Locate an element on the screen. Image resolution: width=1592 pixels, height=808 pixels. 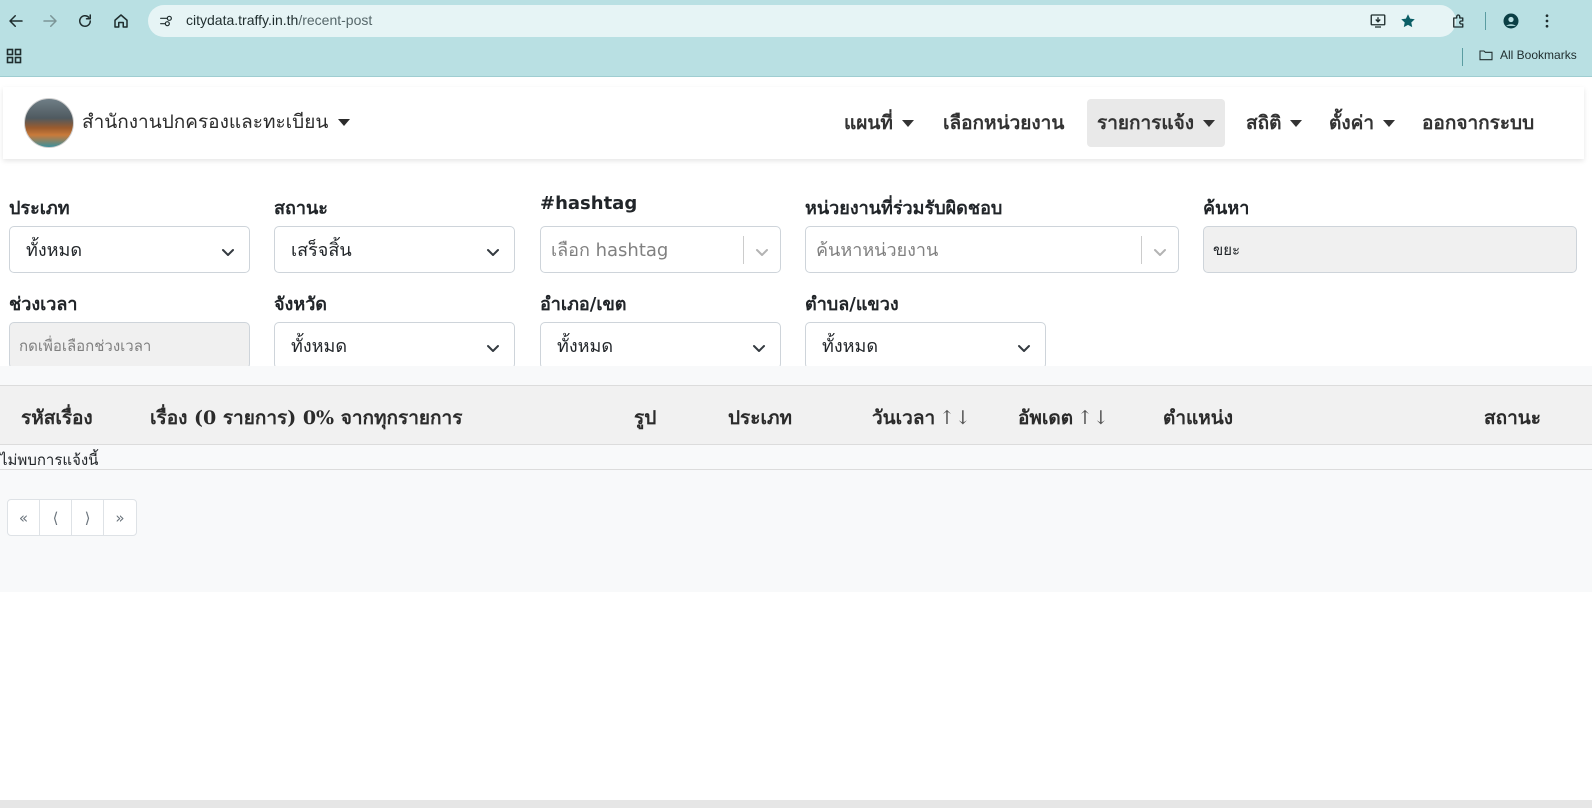
toolbar-divider is located at coordinates (1485, 21).